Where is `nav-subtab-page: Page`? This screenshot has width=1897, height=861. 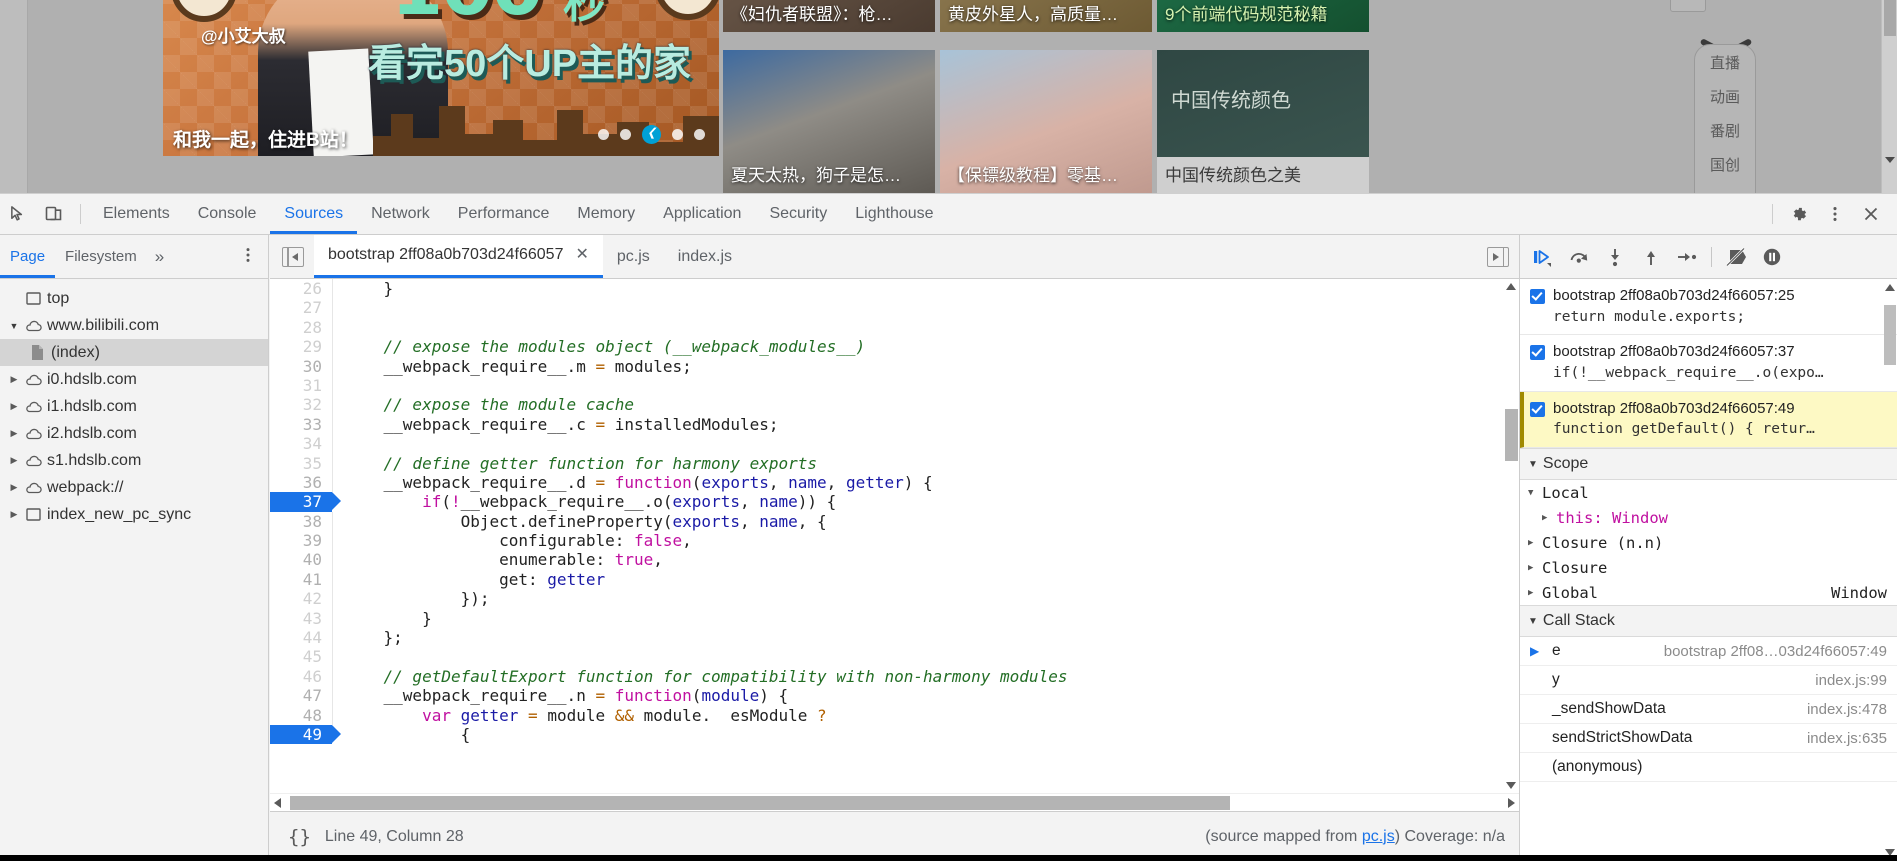 nav-subtab-page: Page is located at coordinates (28, 256).